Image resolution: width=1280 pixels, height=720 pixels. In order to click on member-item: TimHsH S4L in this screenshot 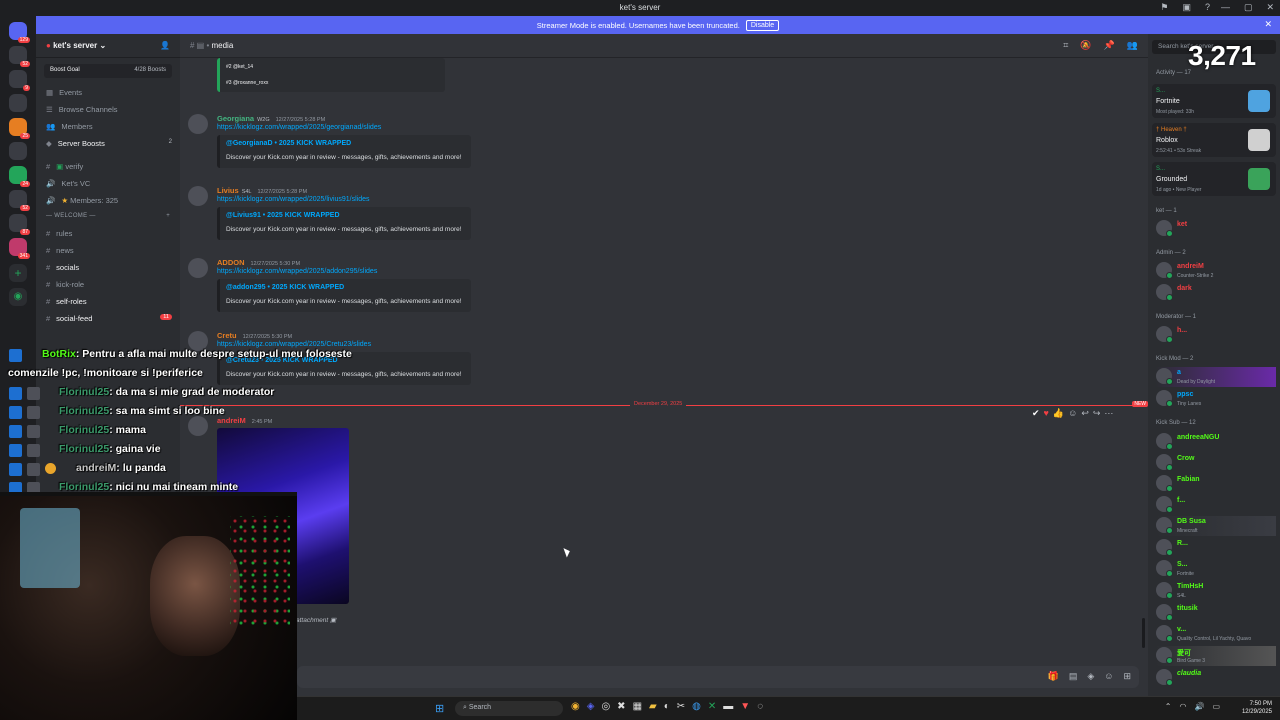, I will do `click(1216, 591)`.